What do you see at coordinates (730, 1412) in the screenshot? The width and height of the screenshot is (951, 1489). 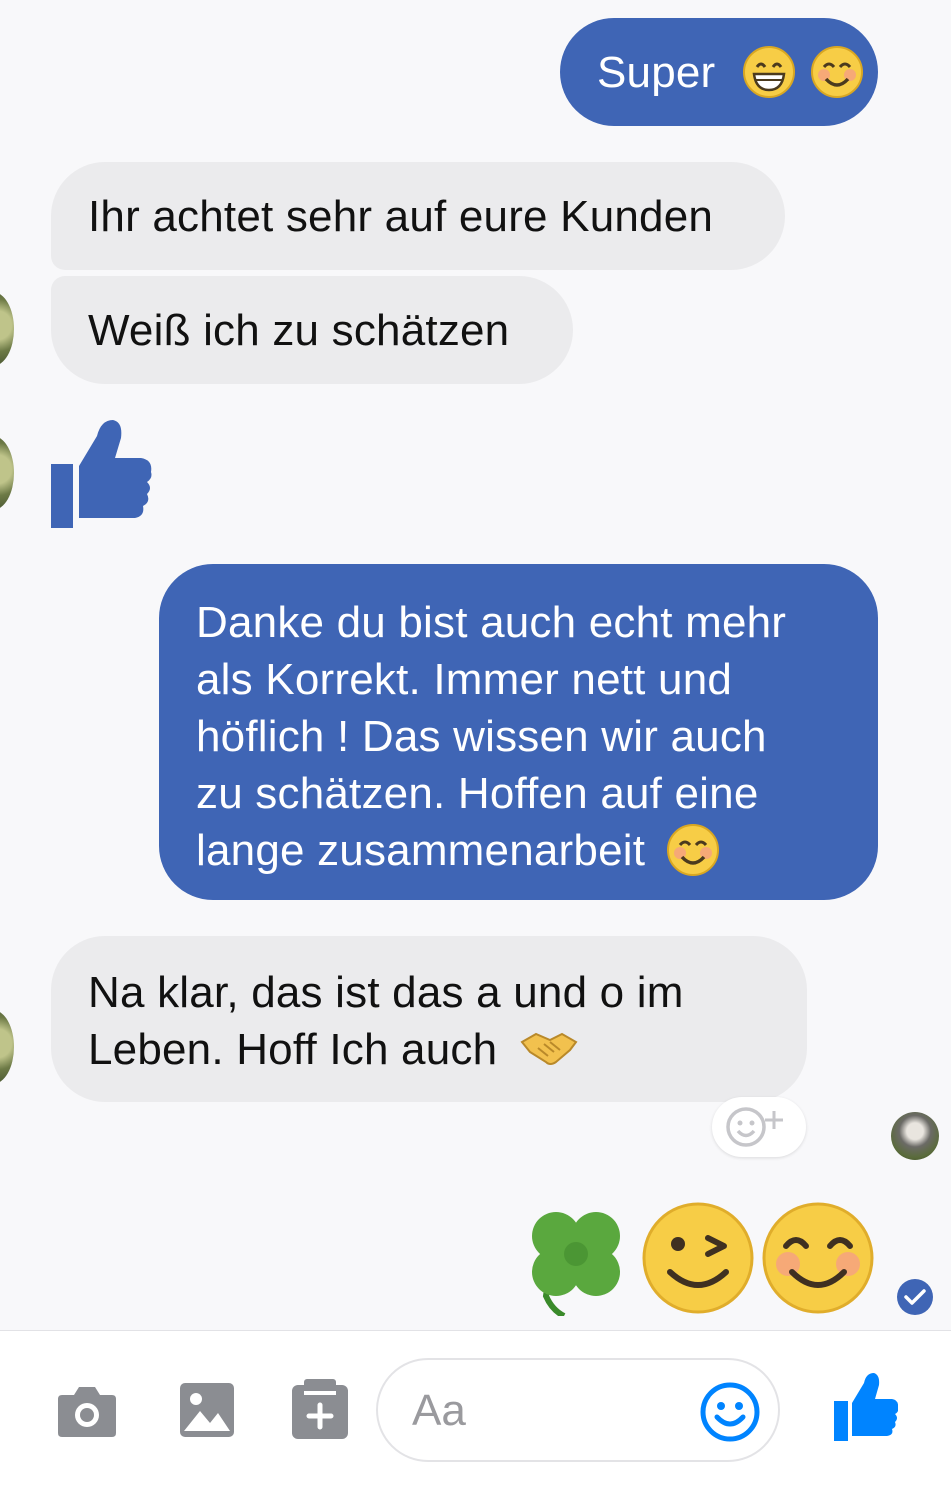 I see `emoji-icon` at bounding box center [730, 1412].